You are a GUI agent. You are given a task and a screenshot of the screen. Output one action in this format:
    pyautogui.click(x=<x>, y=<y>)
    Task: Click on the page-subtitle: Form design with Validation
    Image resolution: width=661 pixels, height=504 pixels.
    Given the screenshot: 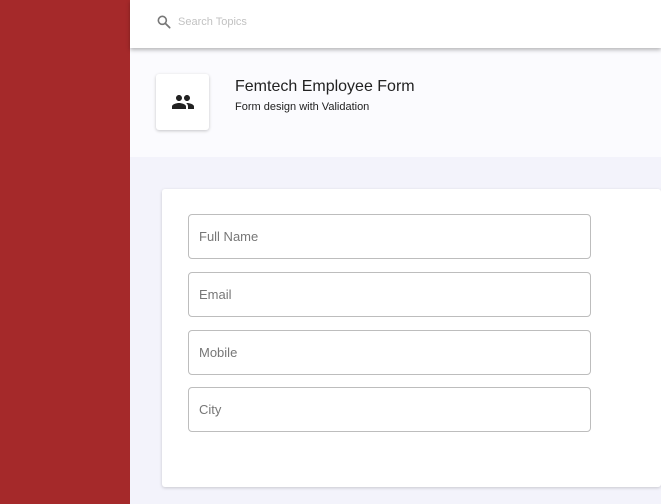 What is the action you would take?
    pyautogui.click(x=302, y=107)
    